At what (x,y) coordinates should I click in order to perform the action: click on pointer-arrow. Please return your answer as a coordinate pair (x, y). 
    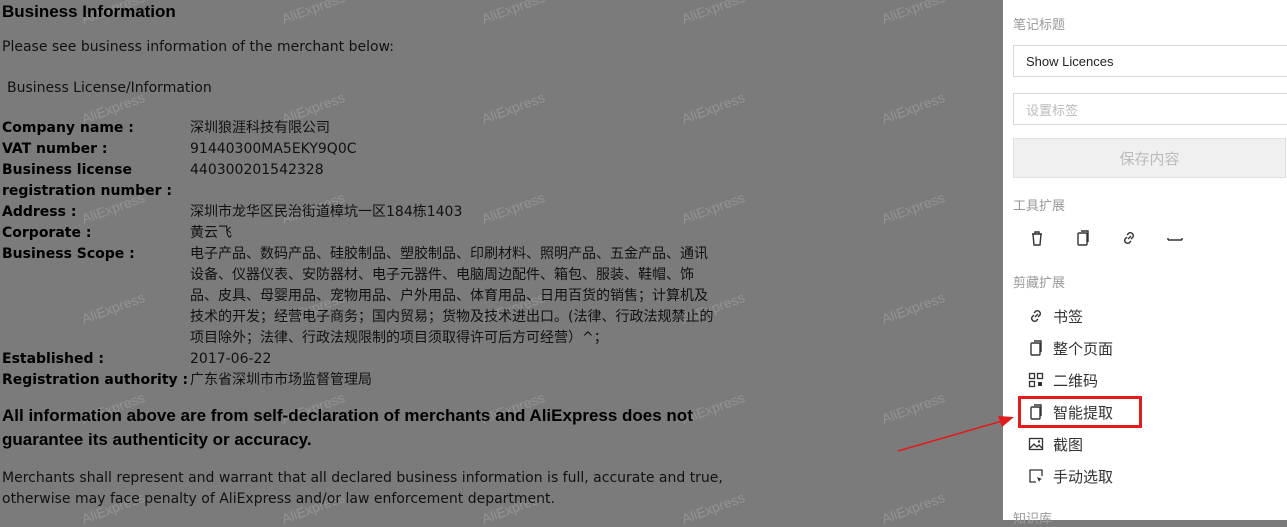
    Looking at the image, I should click on (955, 434).